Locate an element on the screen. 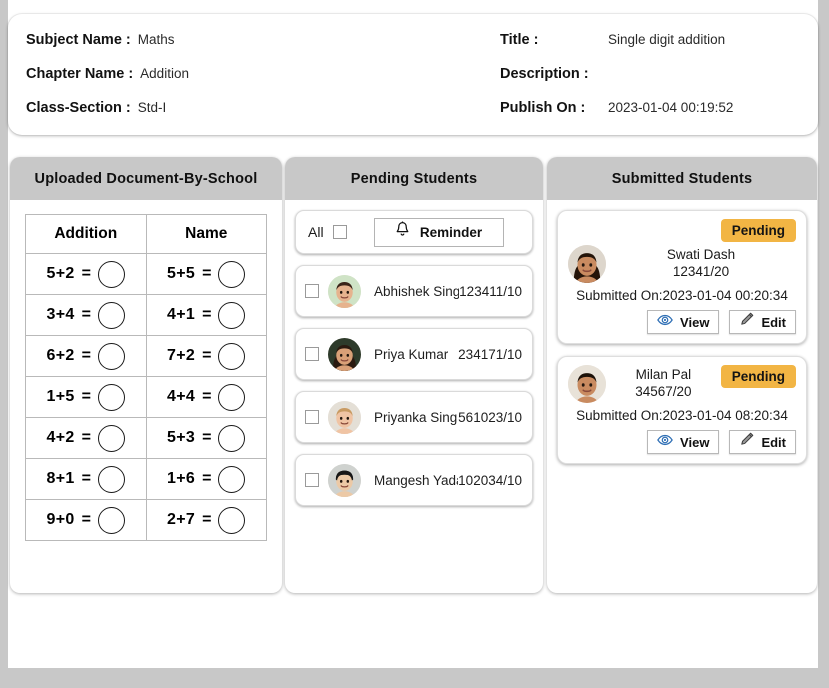 Image resolution: width=829 pixels, height=688 pixels. question-expression: 4+2 is located at coordinates (60, 437).